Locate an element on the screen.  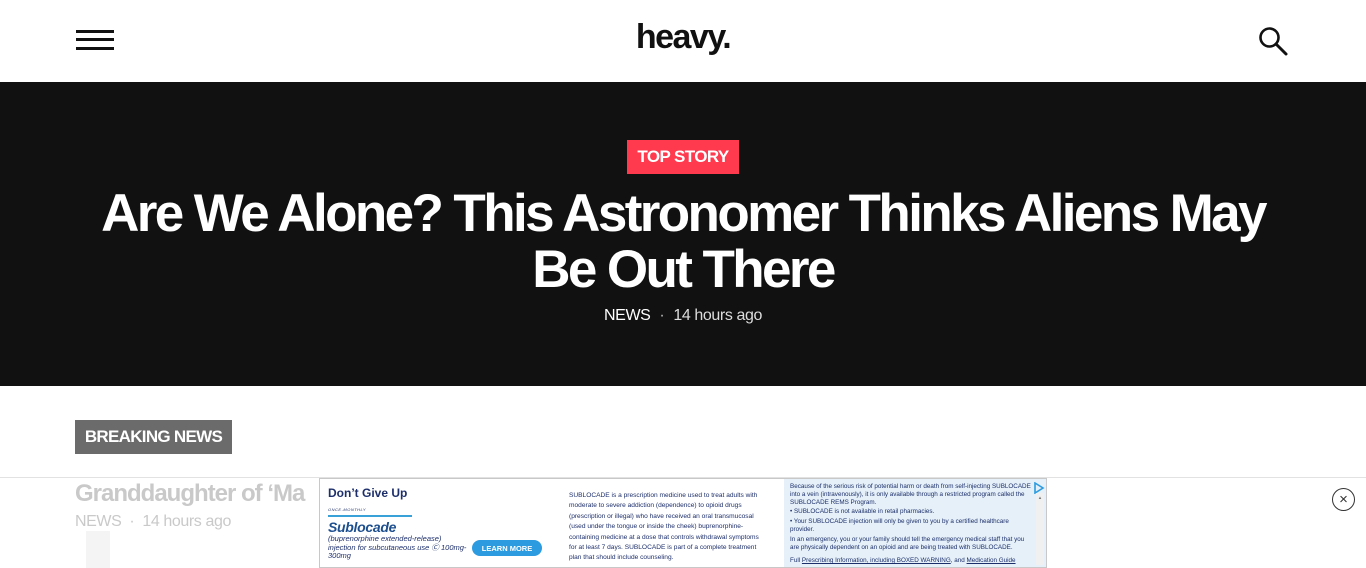
site-header: heavy. is located at coordinates (683, 41).